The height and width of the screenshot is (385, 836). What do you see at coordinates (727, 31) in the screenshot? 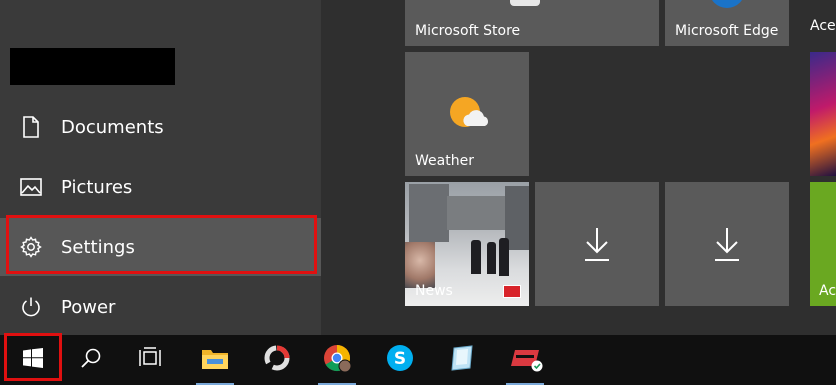
I see `tile-label: Microsoft Edge` at bounding box center [727, 31].